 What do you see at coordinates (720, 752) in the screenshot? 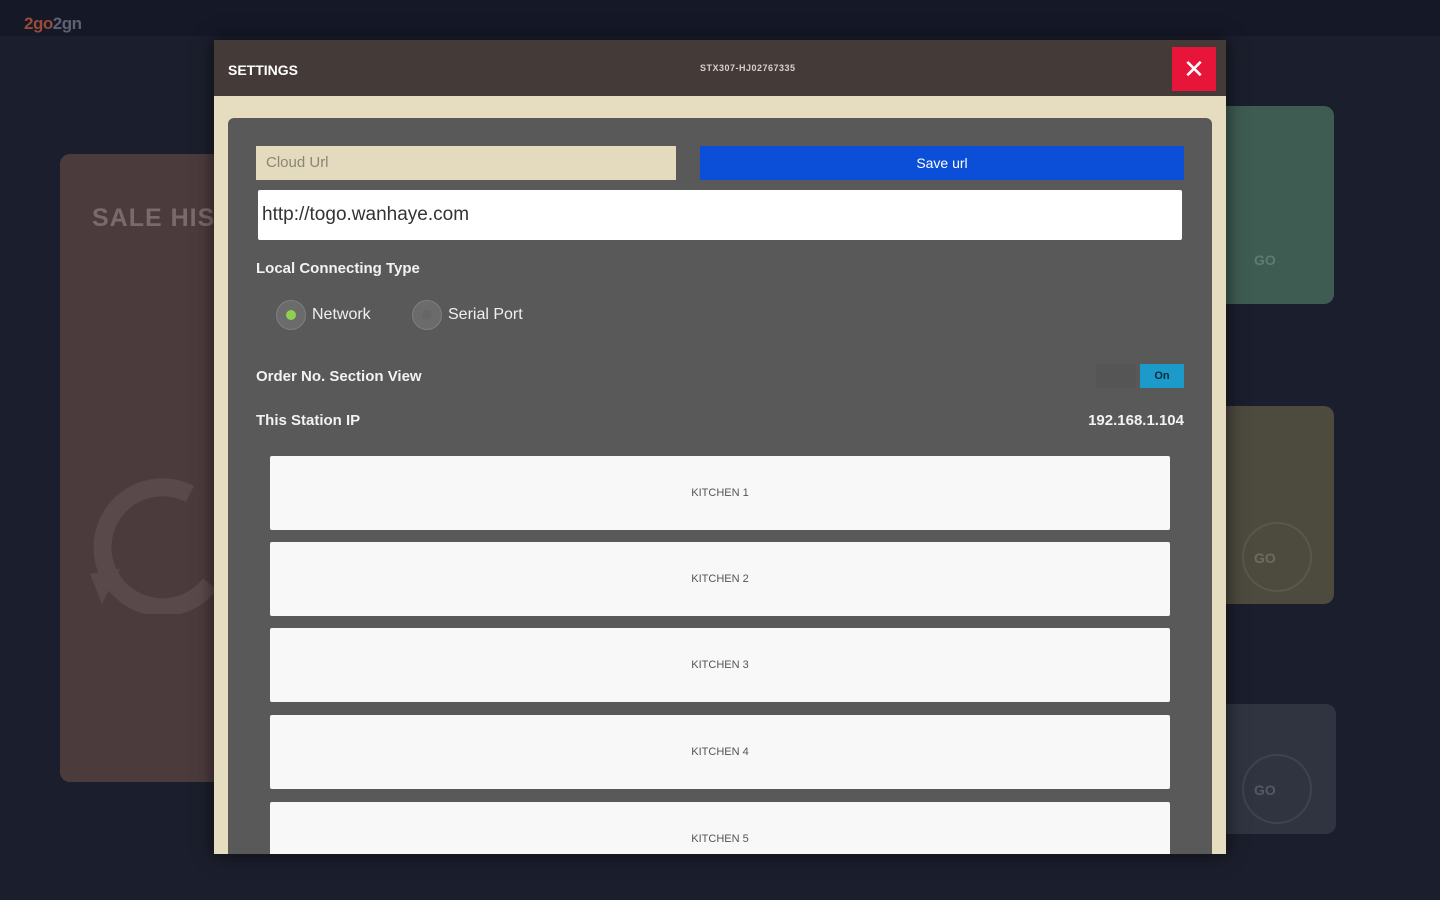
I see `kitchen-button-4: KITCHEN 4` at bounding box center [720, 752].